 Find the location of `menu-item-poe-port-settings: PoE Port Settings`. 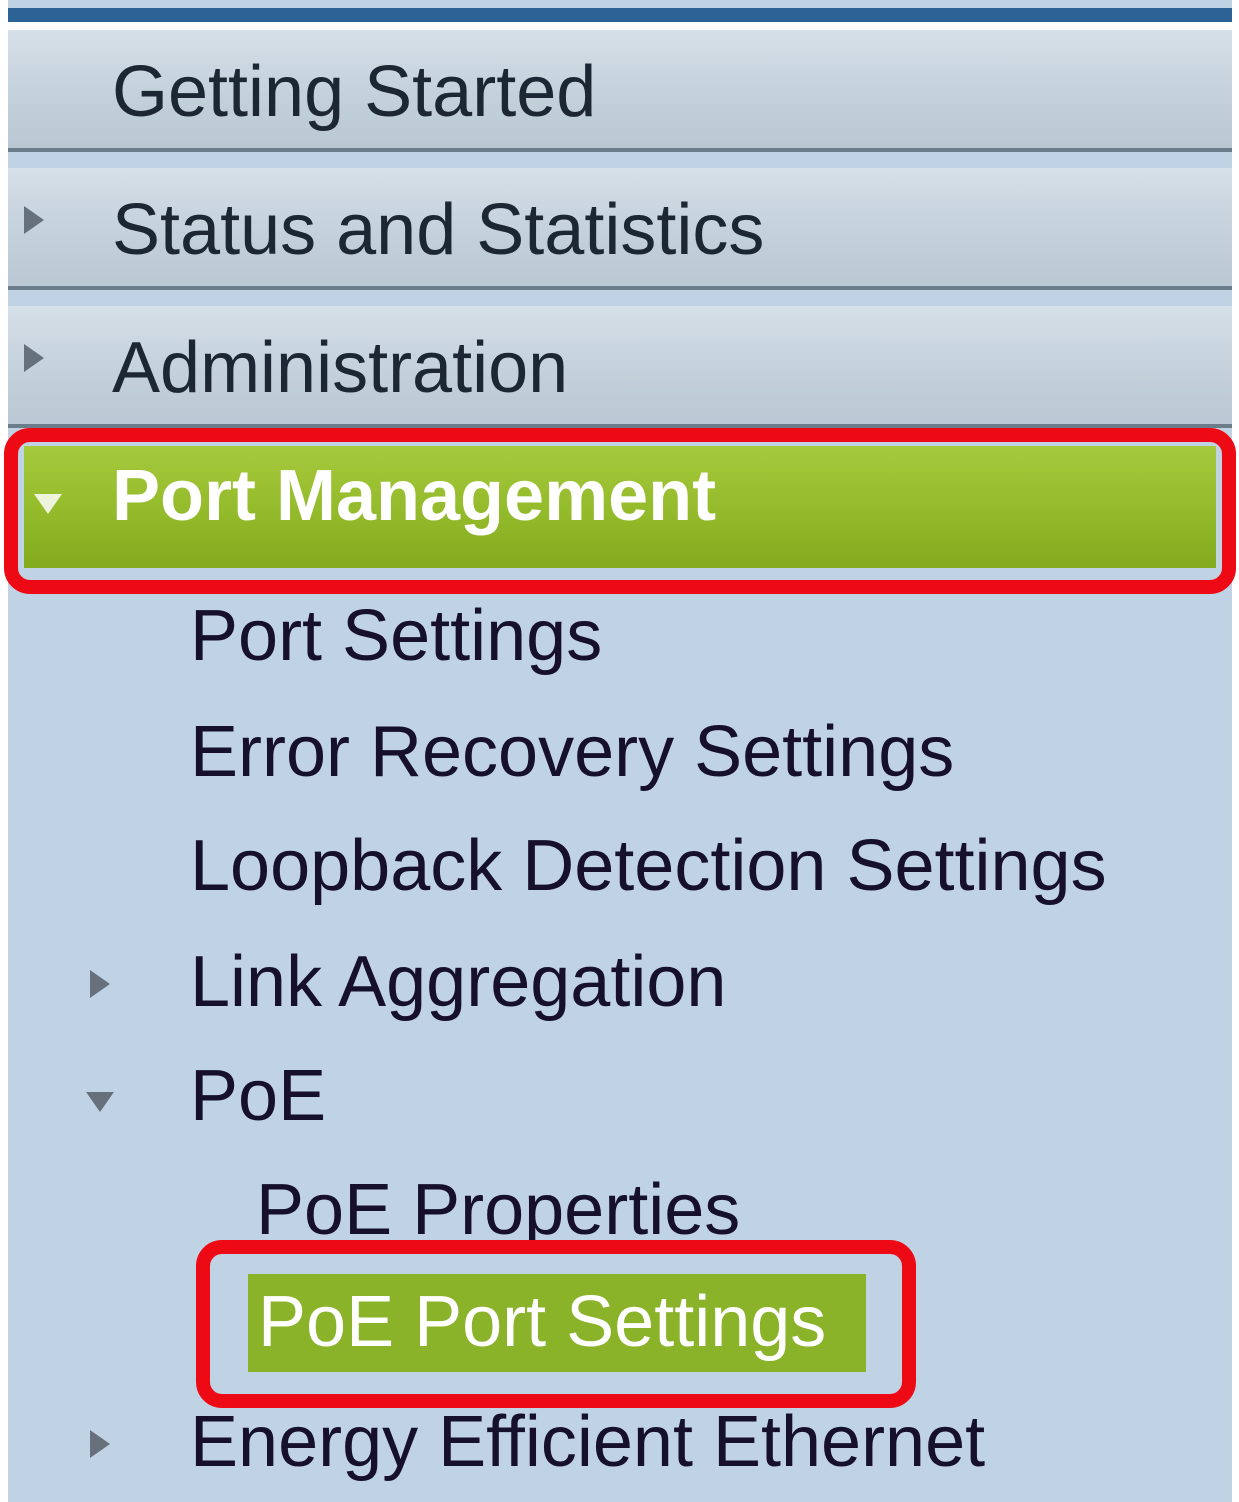

menu-item-poe-port-settings: PoE Port Settings is located at coordinates (557, 1323).